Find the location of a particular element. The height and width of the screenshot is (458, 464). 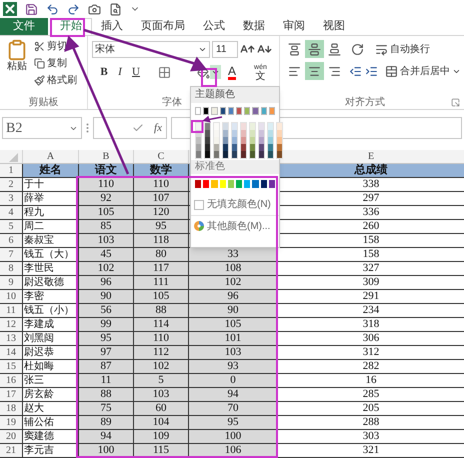

table-cell: 88 is located at coordinates (160, 310).